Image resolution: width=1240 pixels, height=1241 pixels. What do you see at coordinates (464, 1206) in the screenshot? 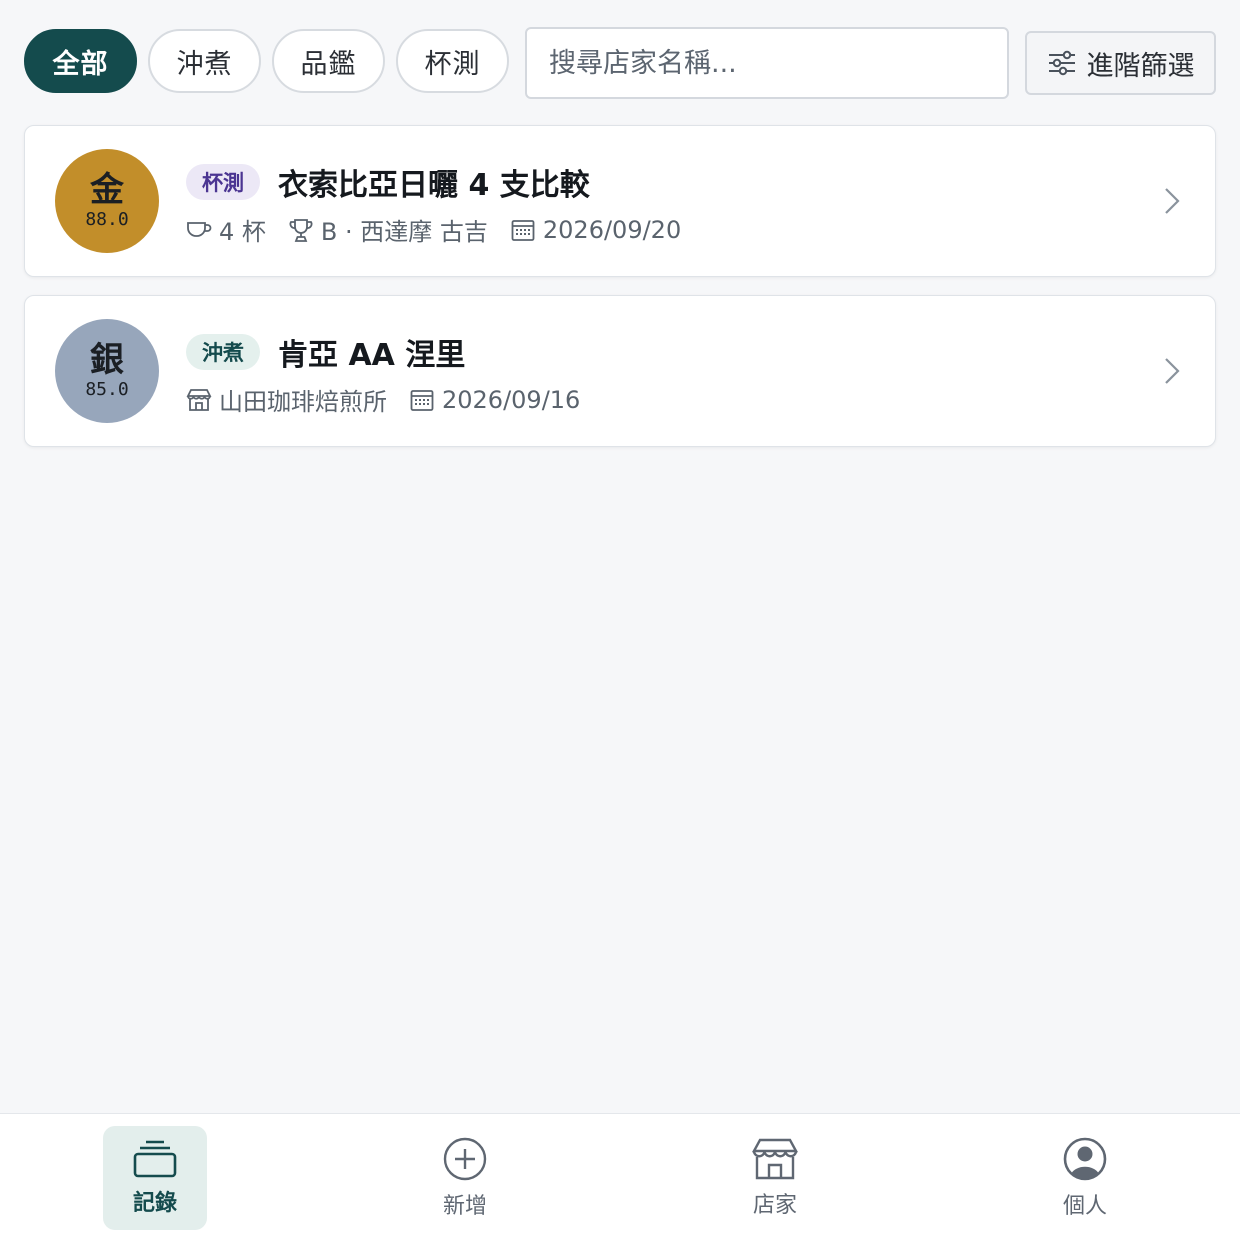
I see `nav-add-label: 新增` at bounding box center [464, 1206].